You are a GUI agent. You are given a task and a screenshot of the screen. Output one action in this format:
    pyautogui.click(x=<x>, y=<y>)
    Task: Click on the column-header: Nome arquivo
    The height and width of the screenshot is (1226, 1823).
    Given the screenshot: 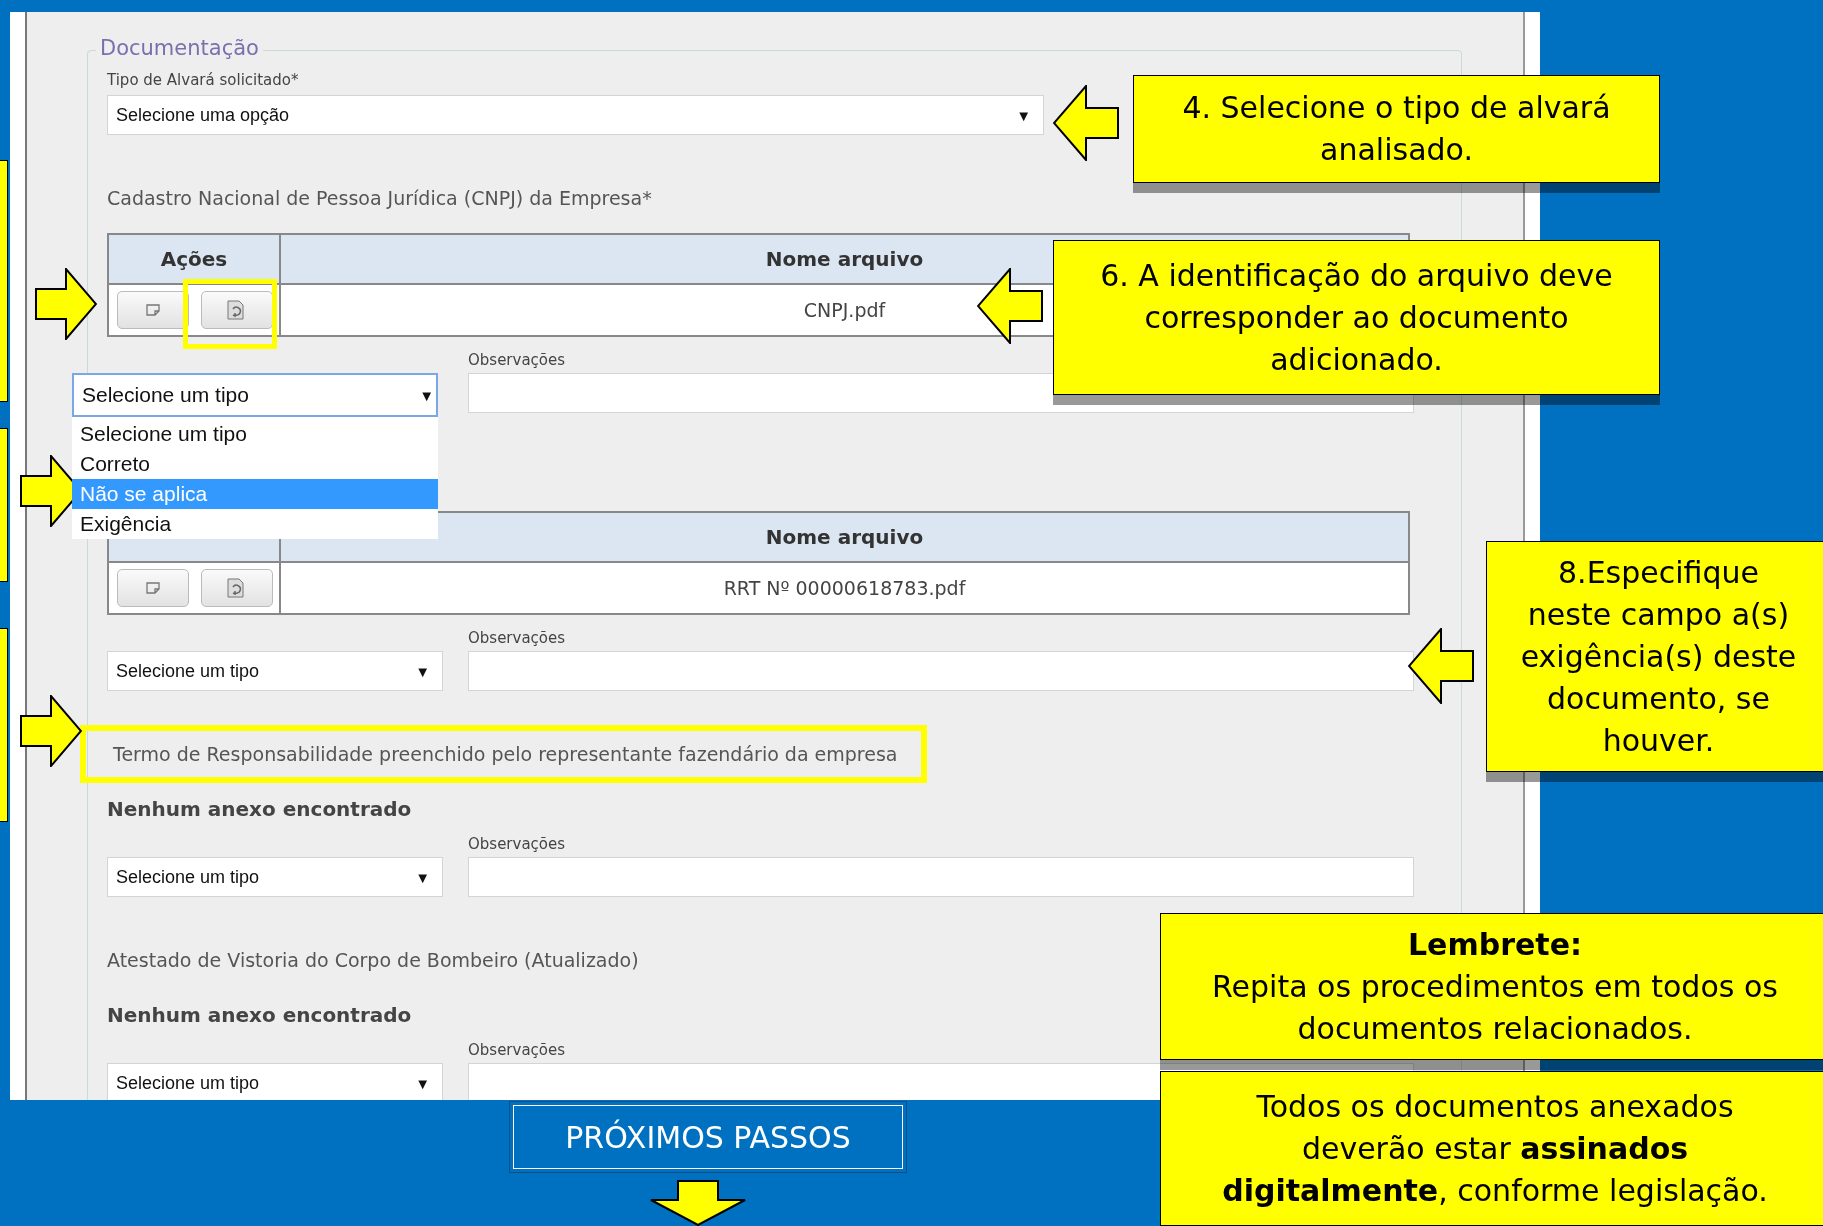 What is the action you would take?
    pyautogui.click(x=844, y=538)
    